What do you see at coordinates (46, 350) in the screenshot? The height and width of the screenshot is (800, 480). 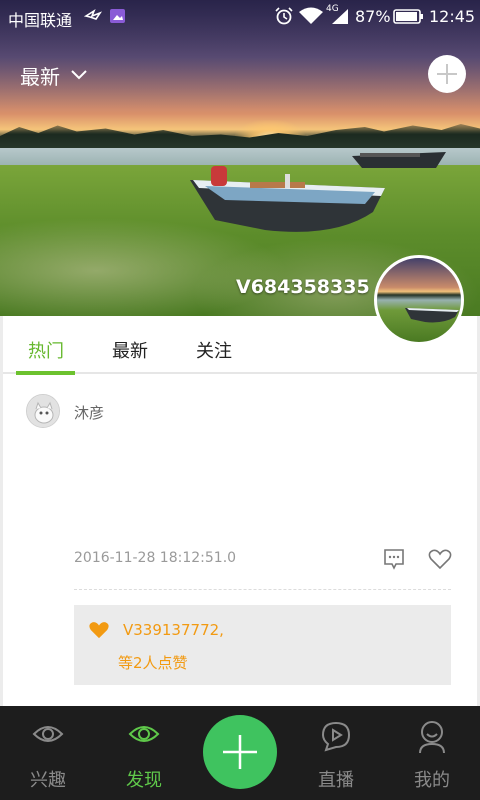 I see `tab-hot: 热门` at bounding box center [46, 350].